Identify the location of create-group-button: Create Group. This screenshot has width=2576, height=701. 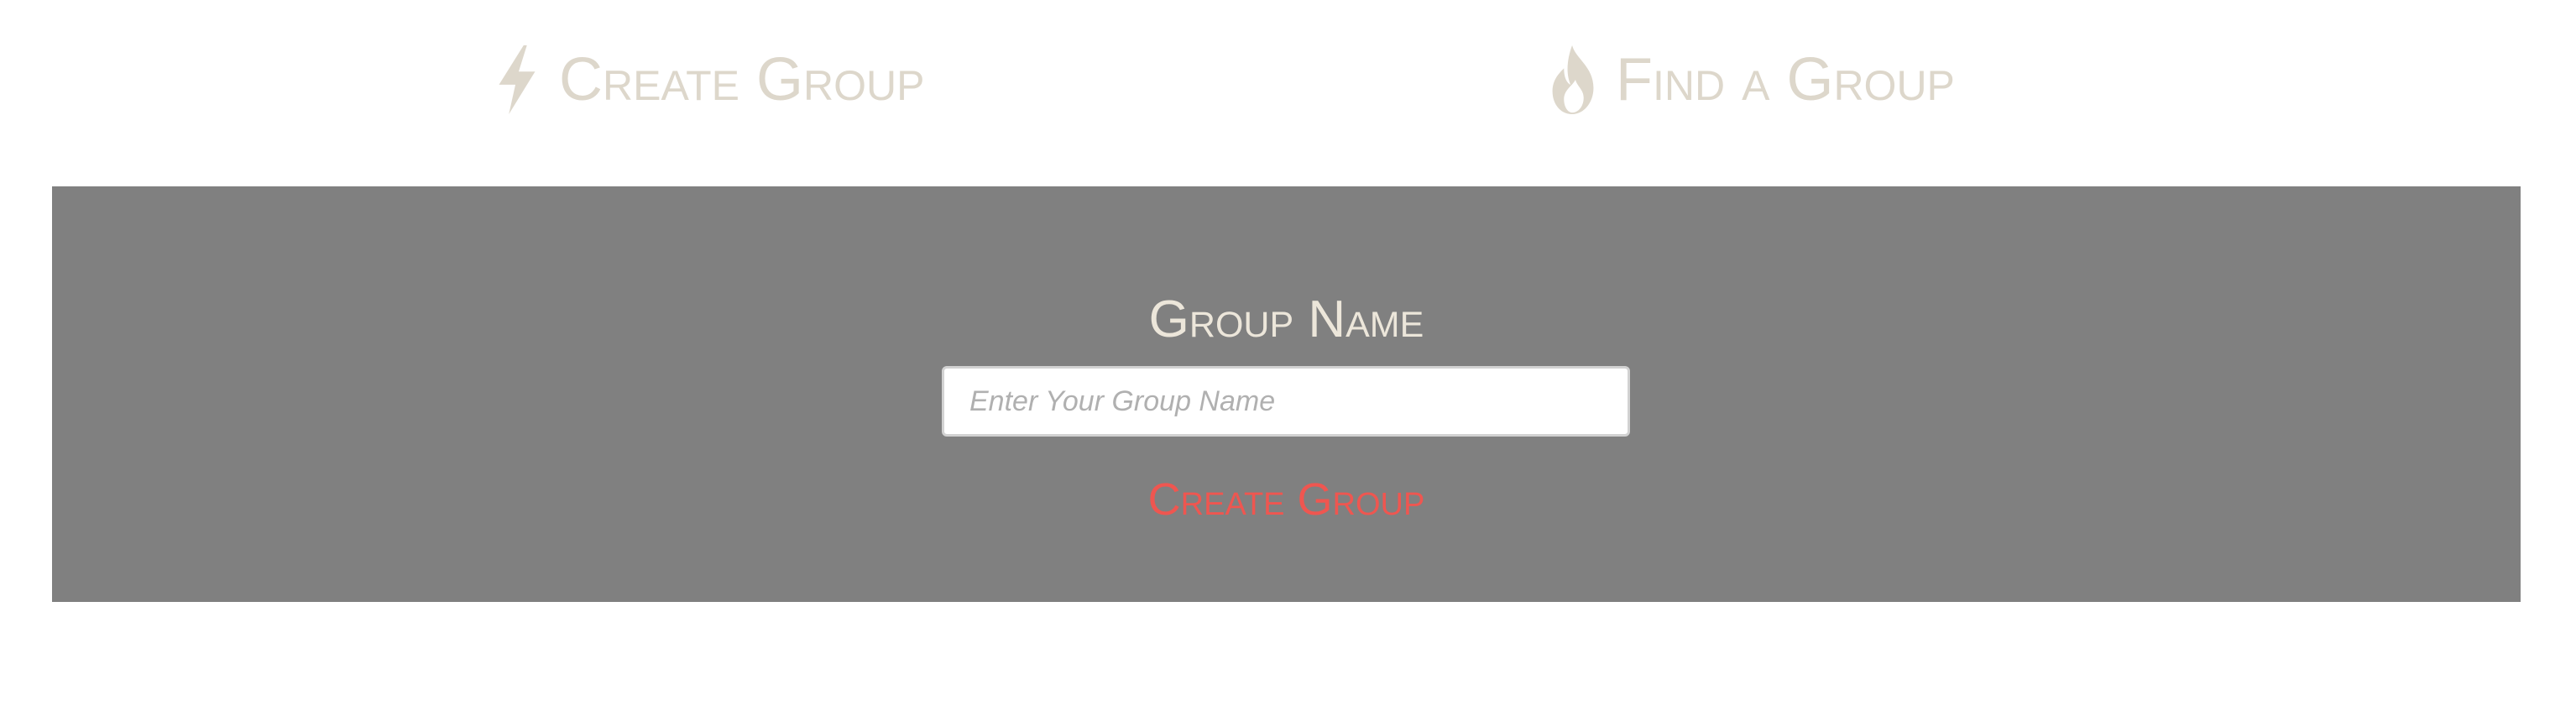
(1286, 499).